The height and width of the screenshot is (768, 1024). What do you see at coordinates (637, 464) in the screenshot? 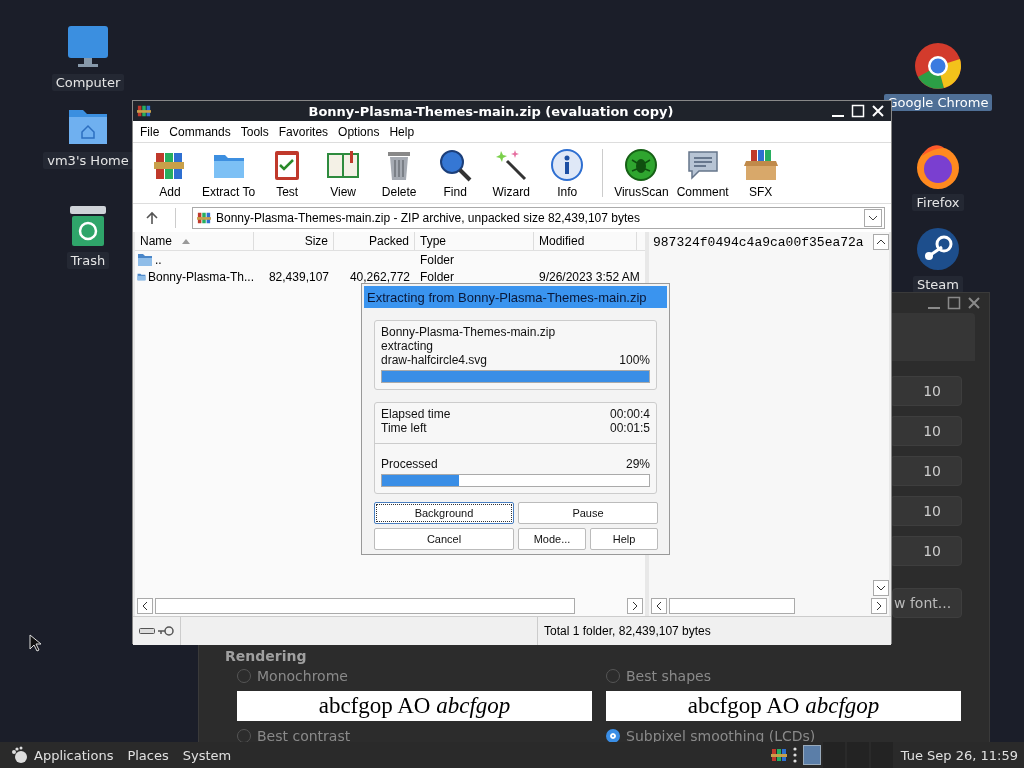
I see `processed-percent: 29%` at bounding box center [637, 464].